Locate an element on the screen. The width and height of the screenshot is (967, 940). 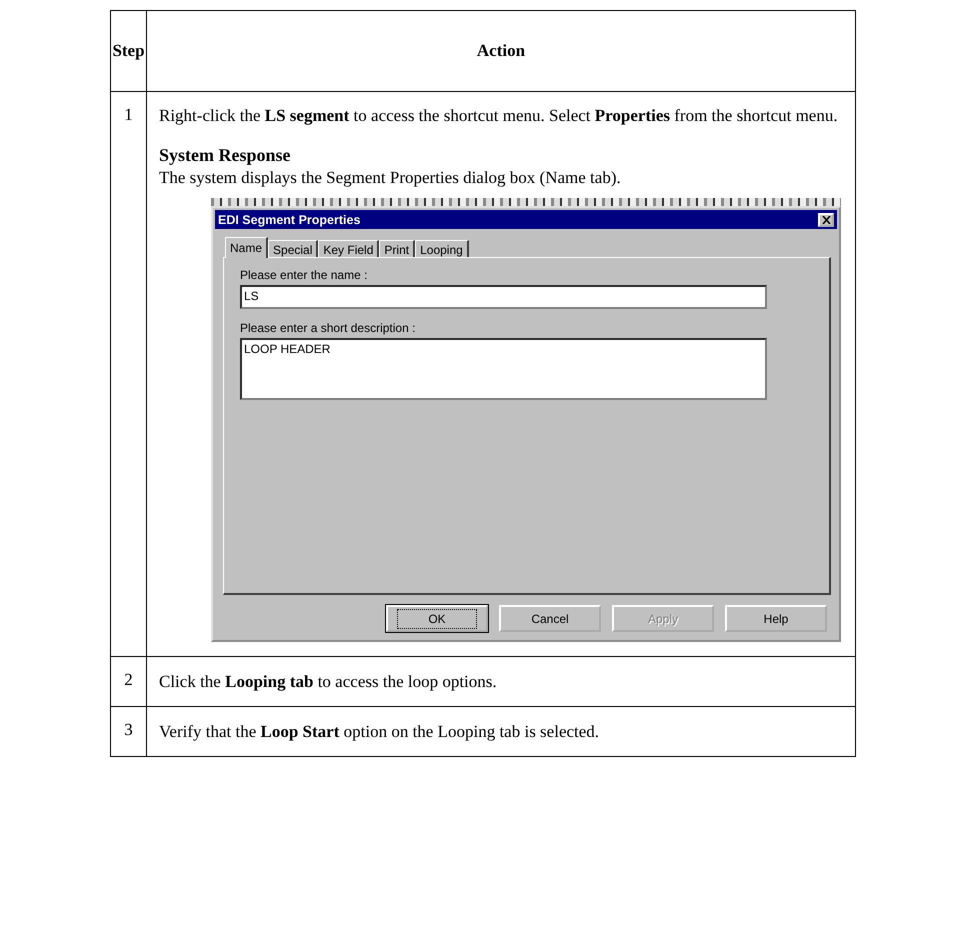
tab: Print is located at coordinates (397, 248).